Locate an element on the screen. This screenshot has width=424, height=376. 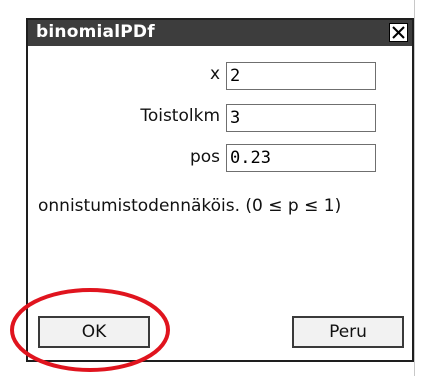
close-icon is located at coordinates (398, 32).